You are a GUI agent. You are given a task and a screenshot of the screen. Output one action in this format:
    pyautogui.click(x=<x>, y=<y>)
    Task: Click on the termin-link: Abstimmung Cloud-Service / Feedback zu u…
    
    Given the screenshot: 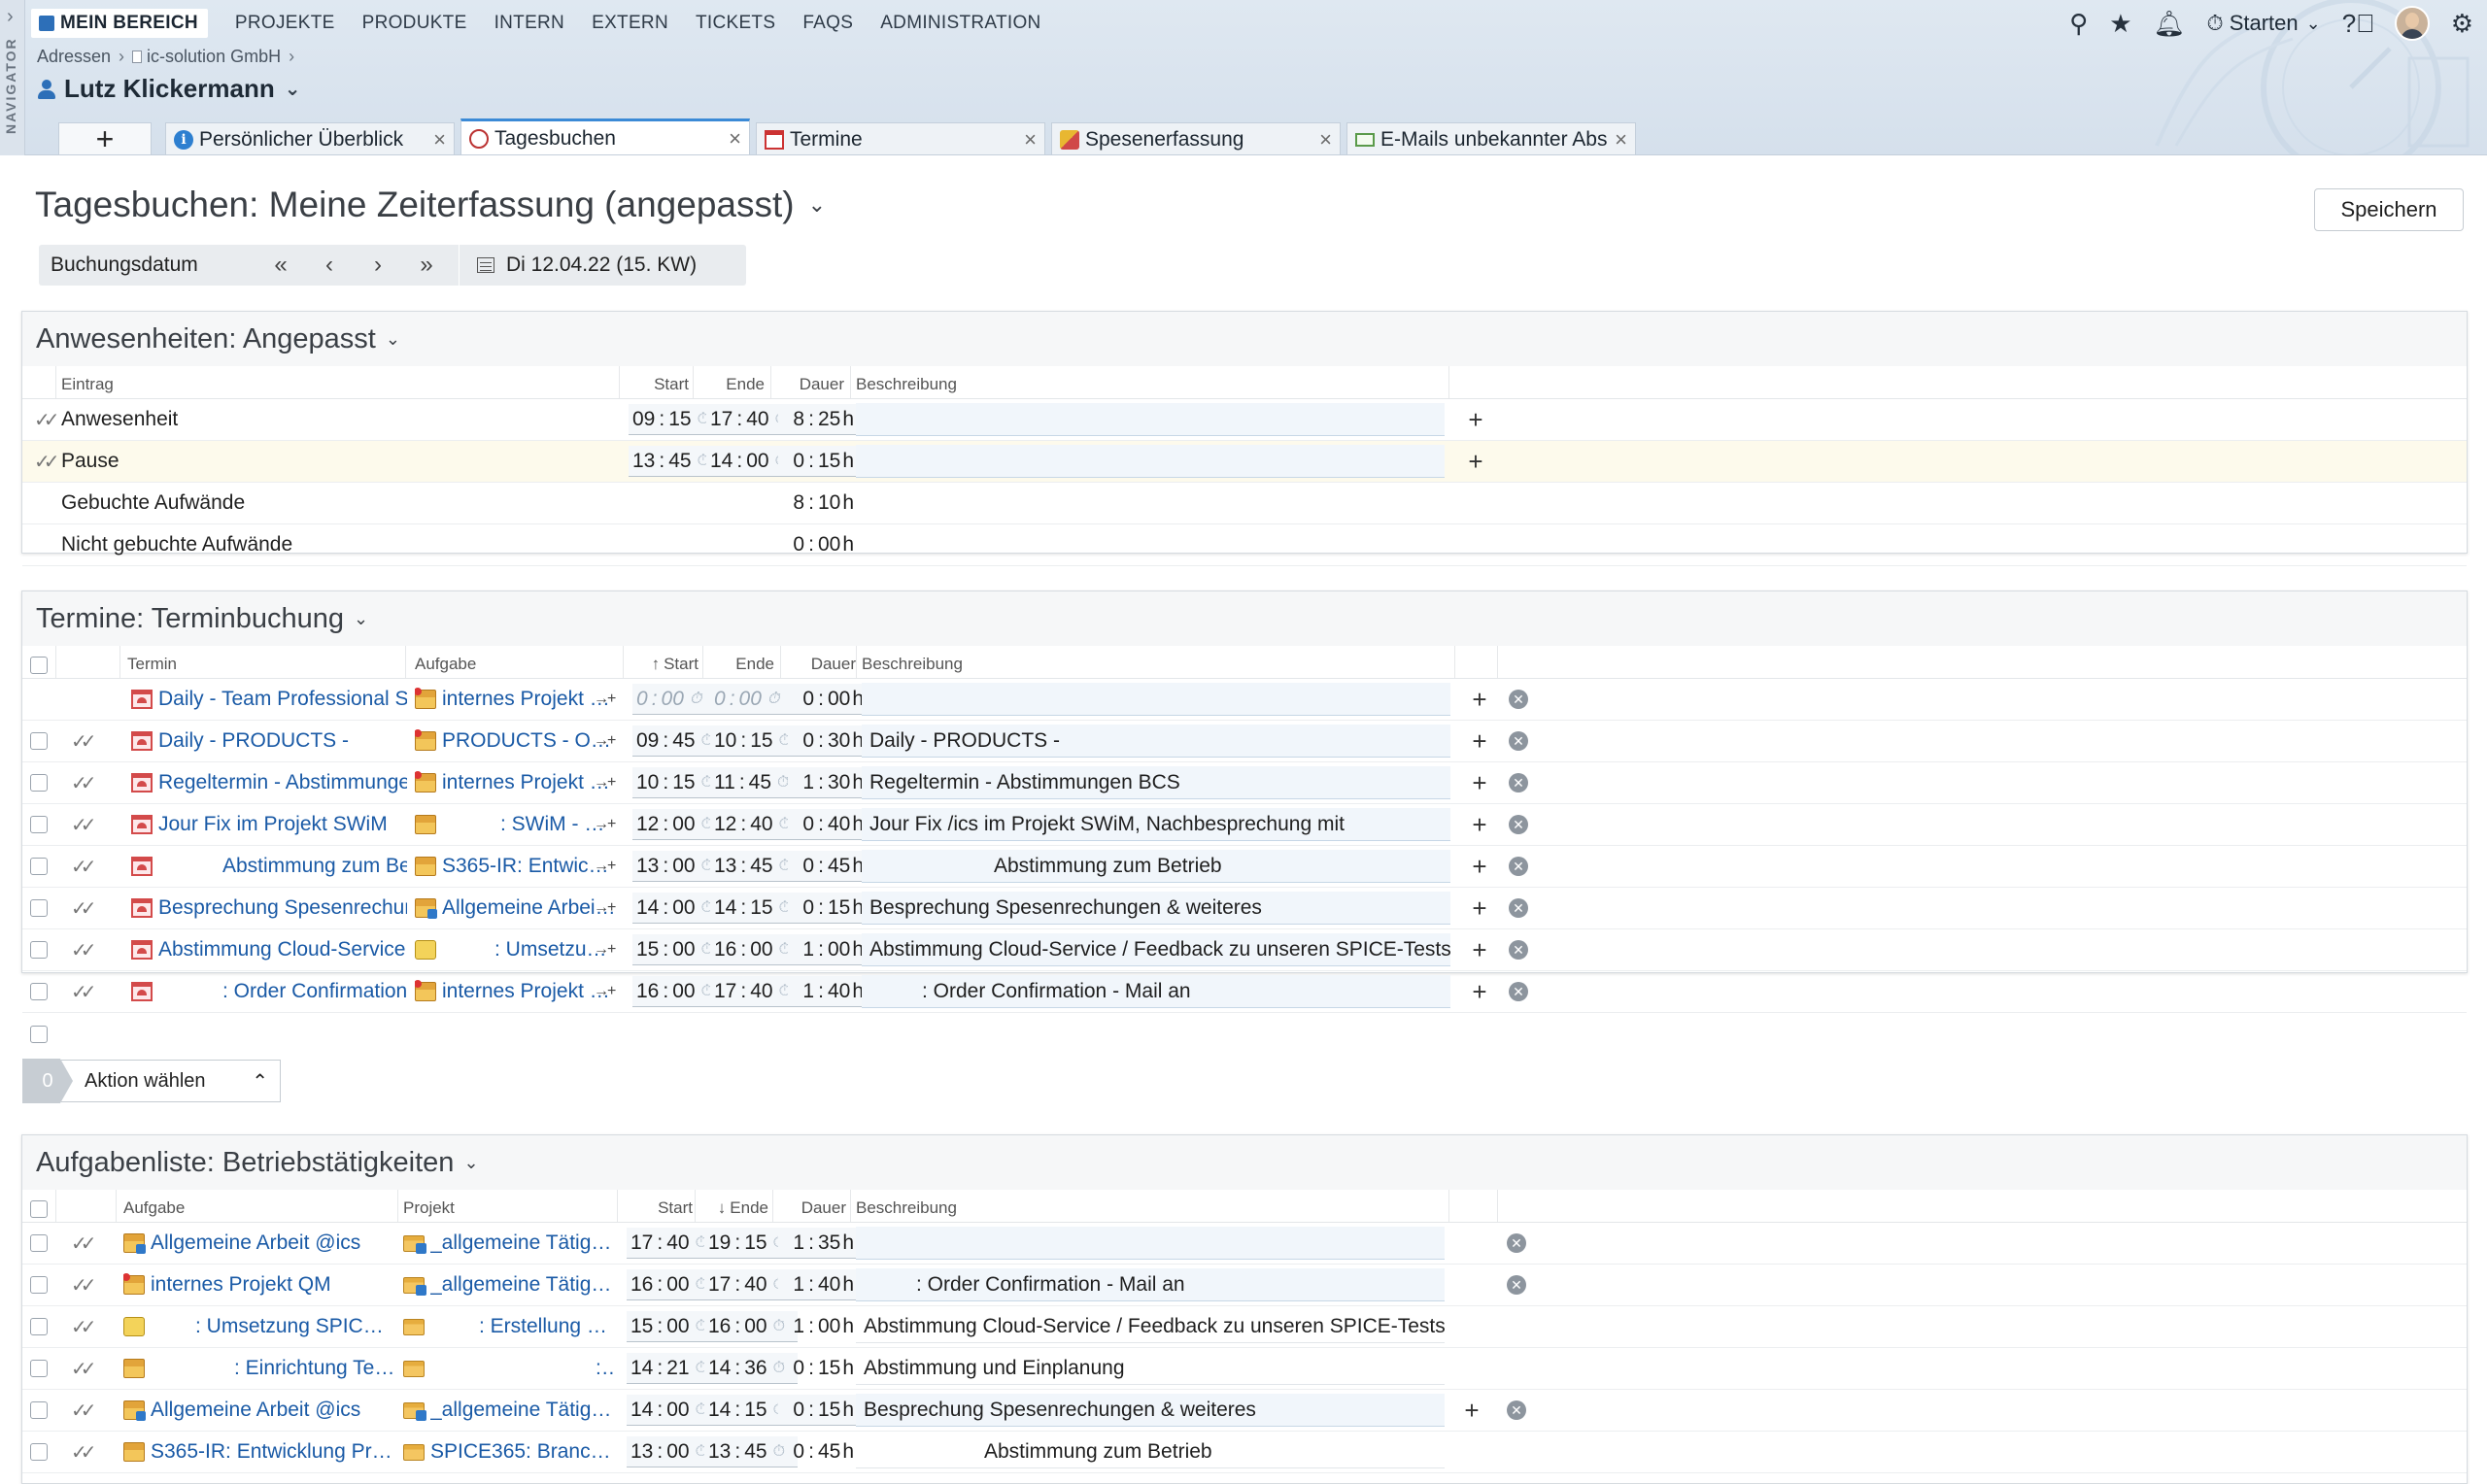 What is the action you would take?
    pyautogui.click(x=282, y=949)
    